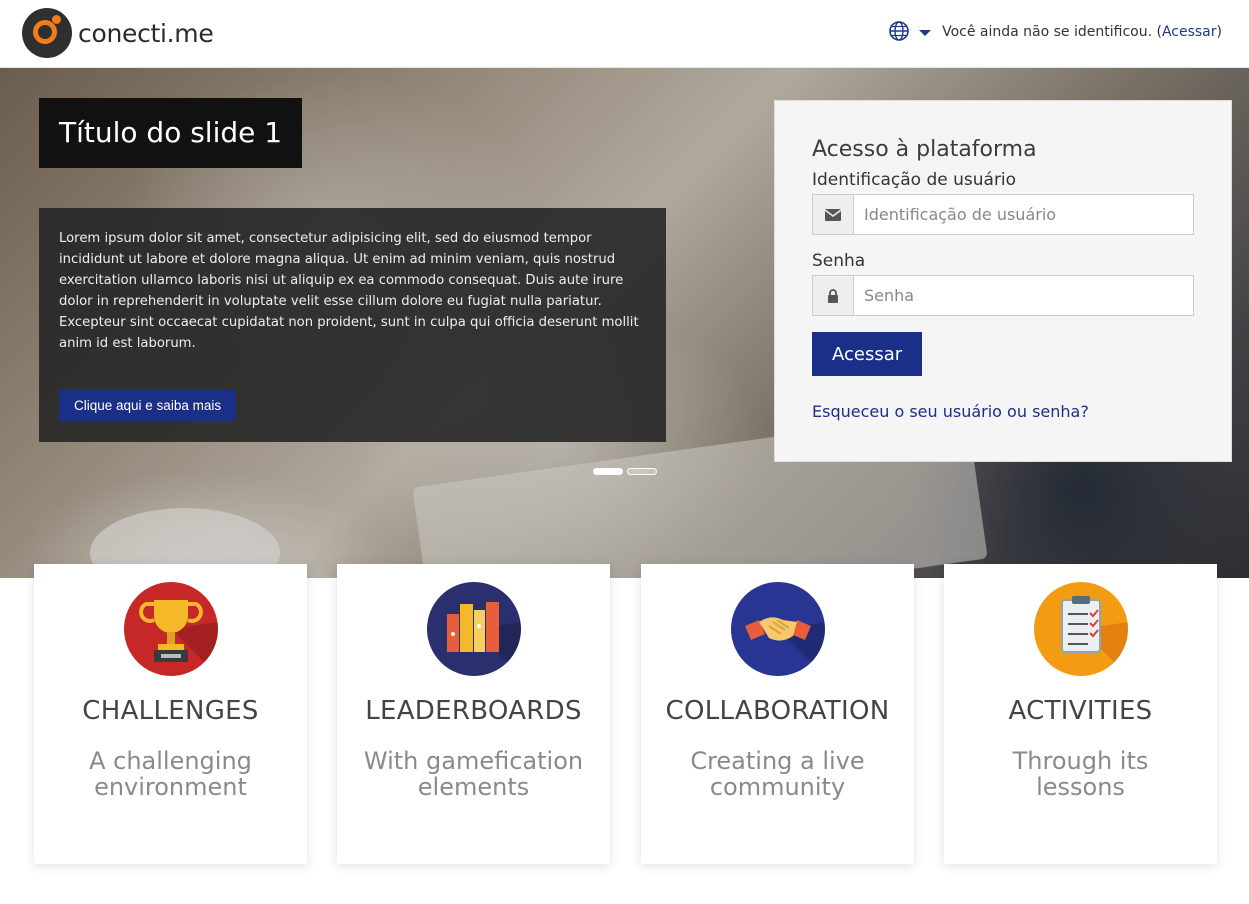  Describe the element at coordinates (950, 411) in the screenshot. I see `forgot-password-link: Esqueceu o seu usuário ou senha?` at that location.